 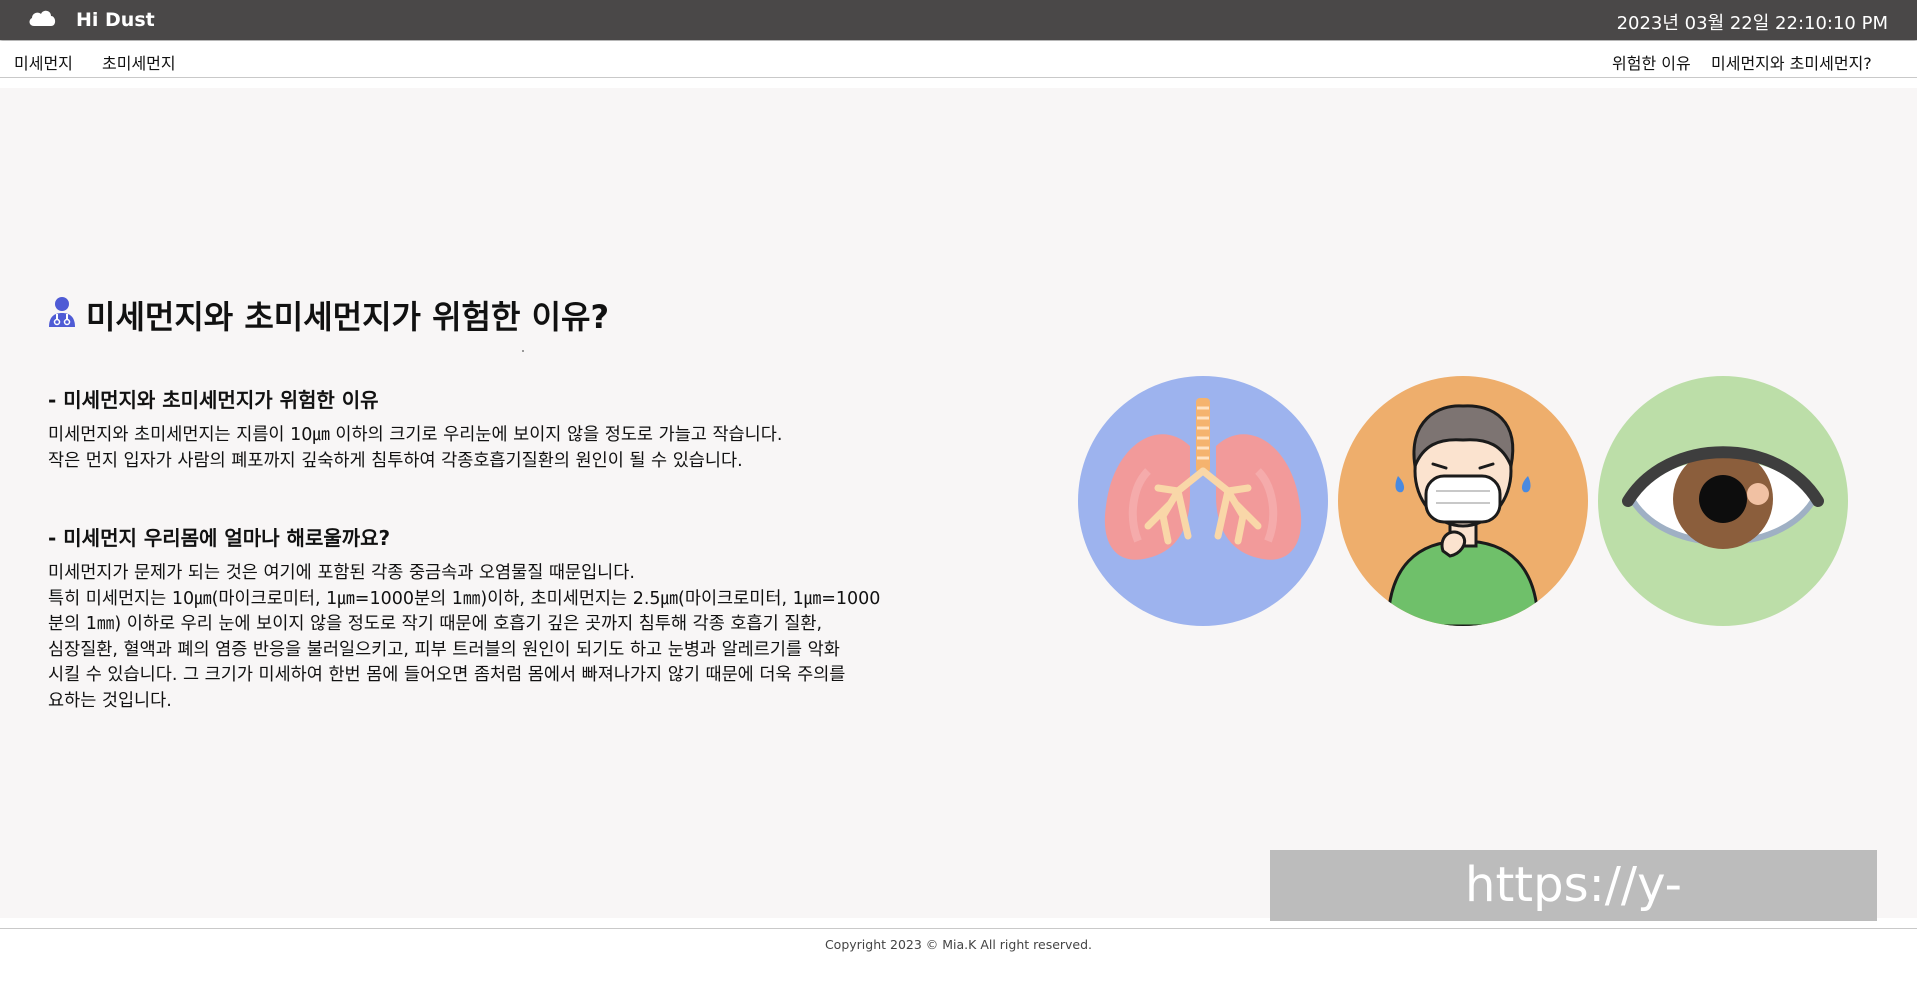 I want to click on current-datetime: 2023년 03월 22일 22:10:10 PM, so click(x=1752, y=23).